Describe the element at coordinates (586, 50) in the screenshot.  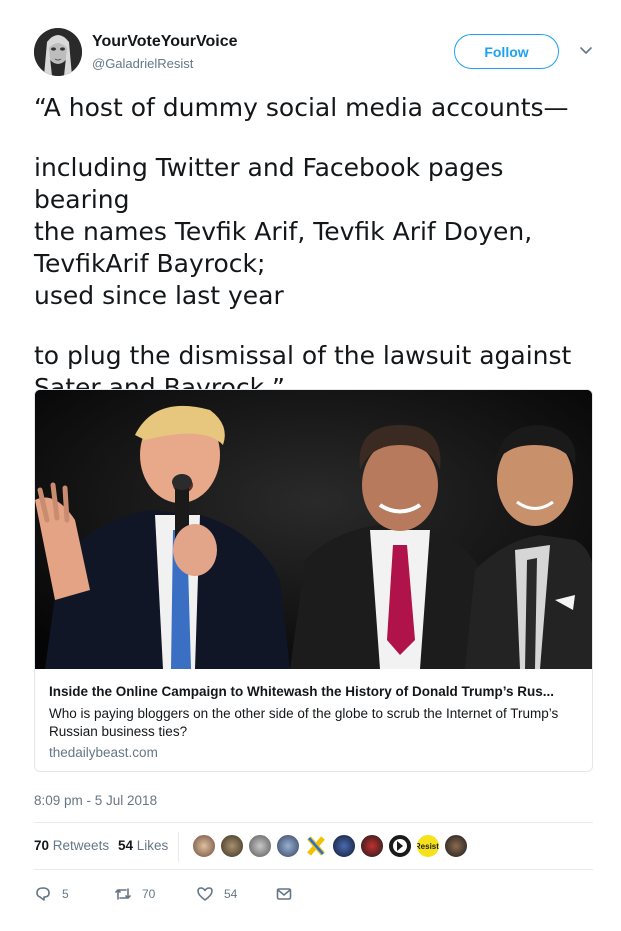
I see `chevron-down-icon` at that location.